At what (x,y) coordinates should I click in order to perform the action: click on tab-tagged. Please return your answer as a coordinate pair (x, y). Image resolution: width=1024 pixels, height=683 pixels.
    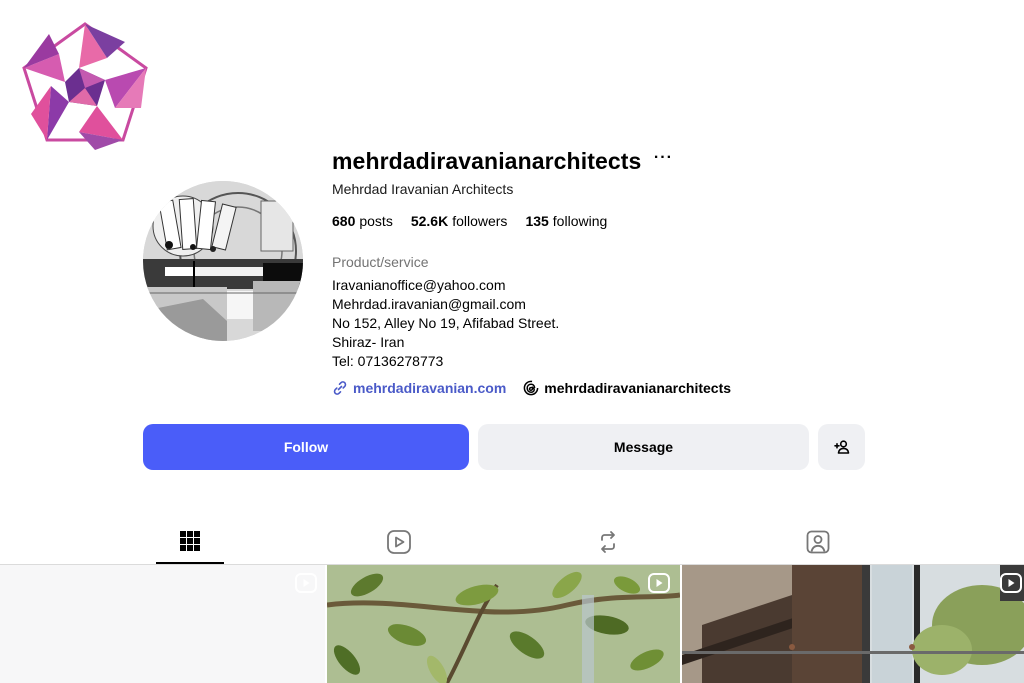
    Looking at the image, I should click on (818, 542).